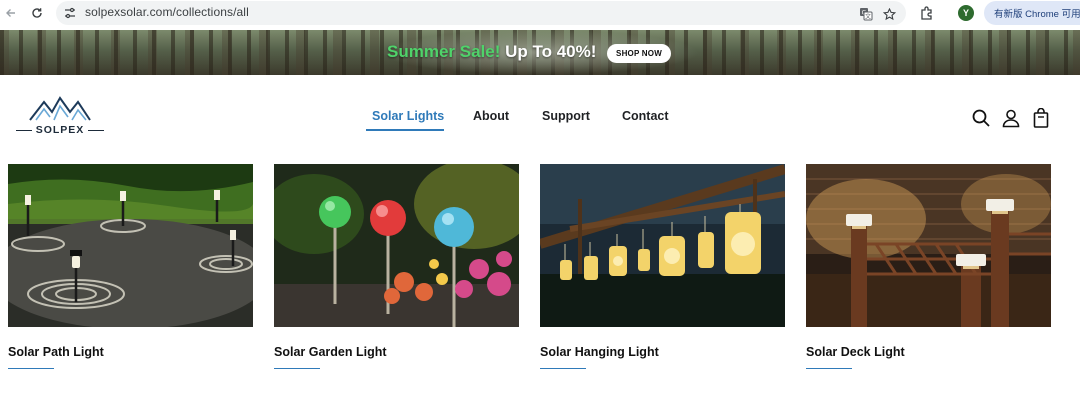  I want to click on logo-rule-right, so click(96, 130).